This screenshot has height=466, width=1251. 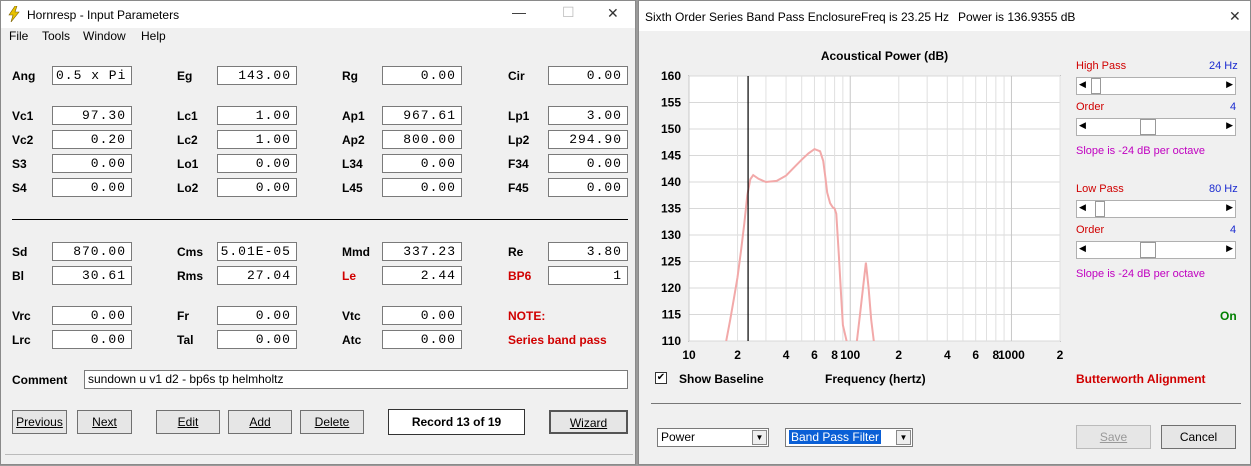 I want to click on mmd-field: 337.23, so click(x=422, y=251).